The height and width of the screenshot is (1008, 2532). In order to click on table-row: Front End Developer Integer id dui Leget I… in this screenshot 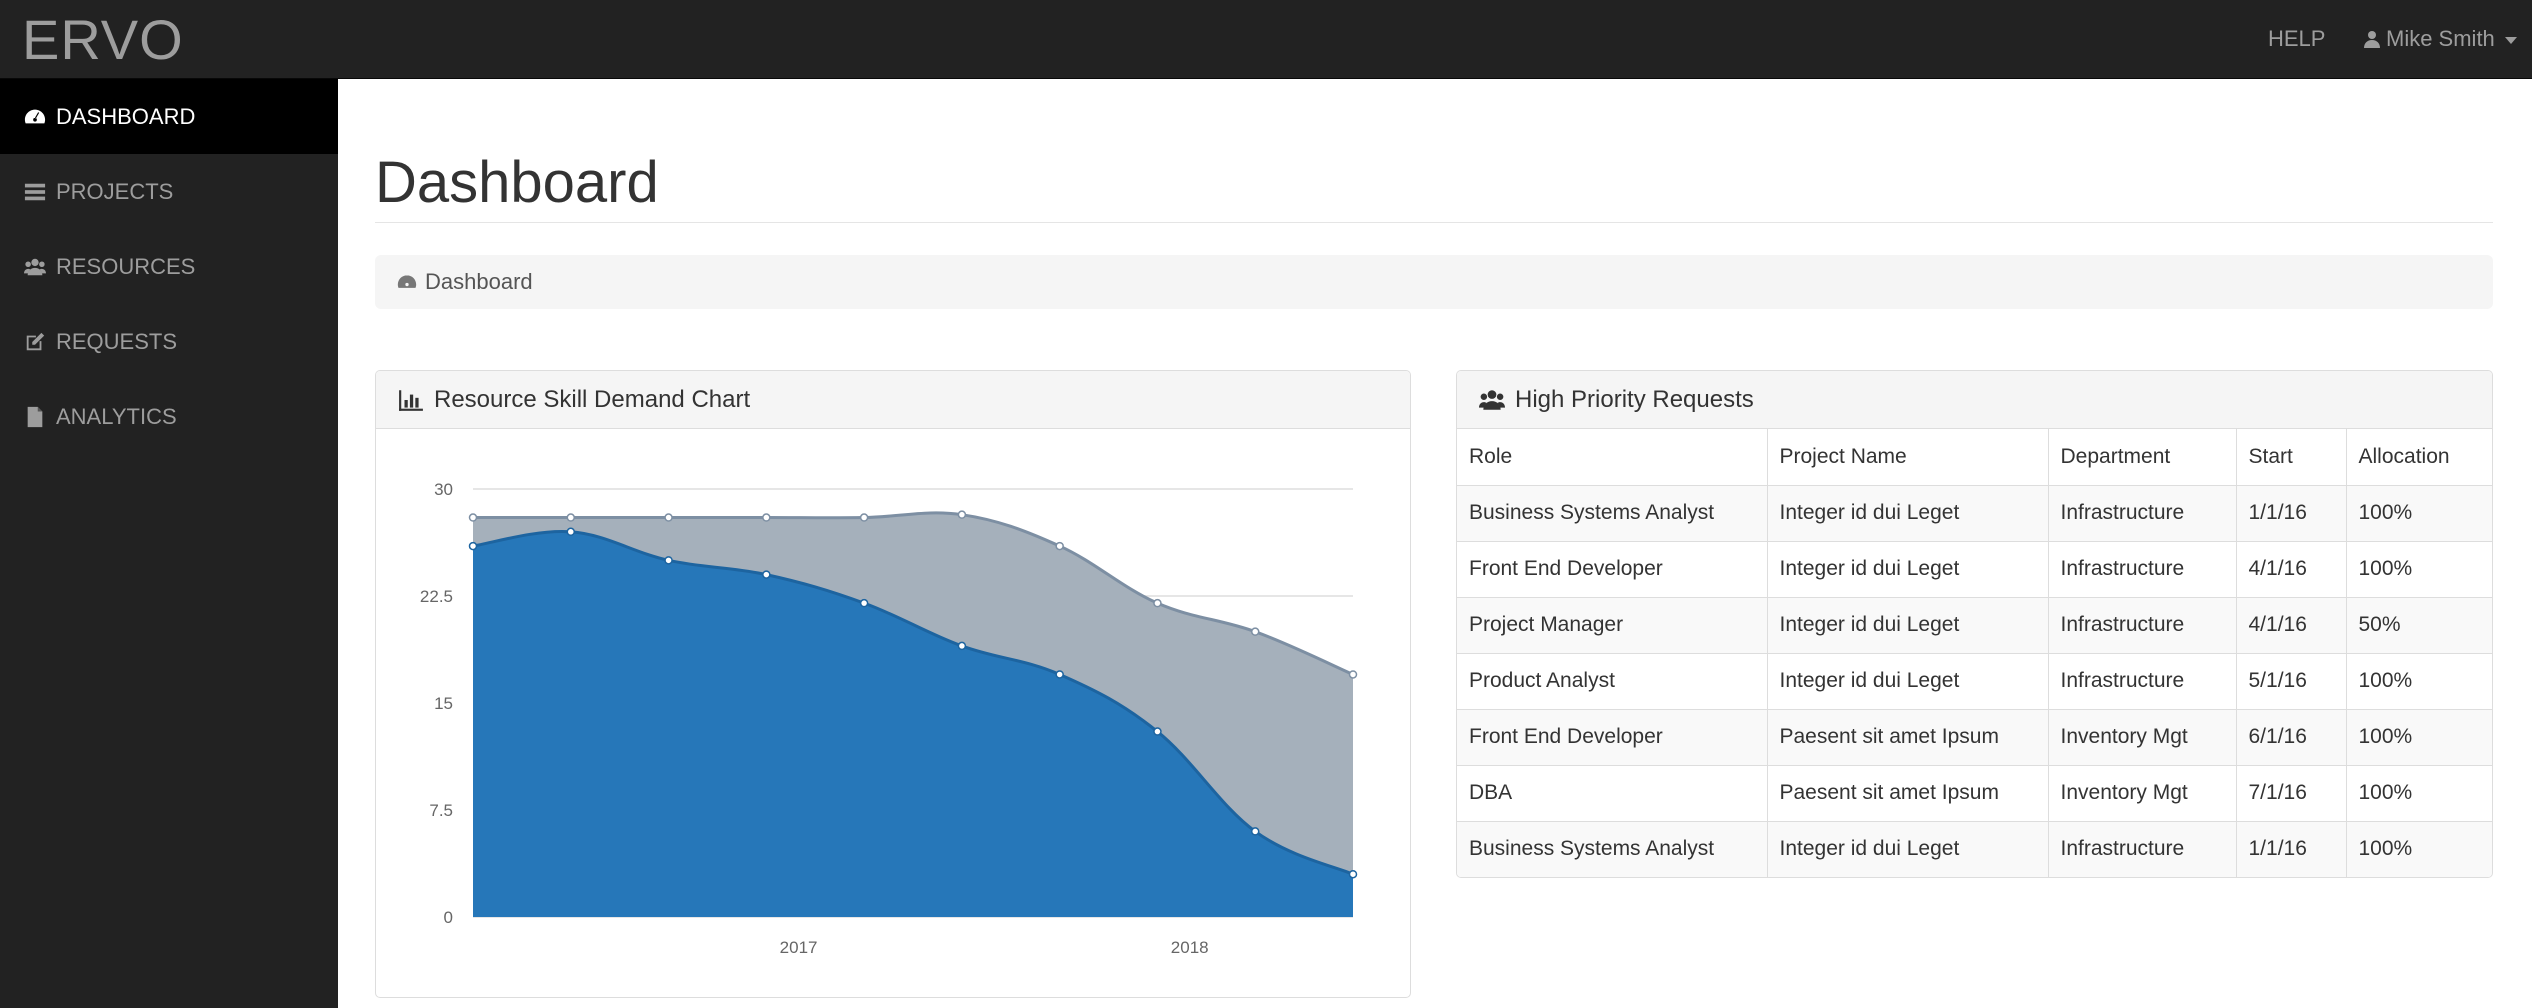, I will do `click(1974, 569)`.